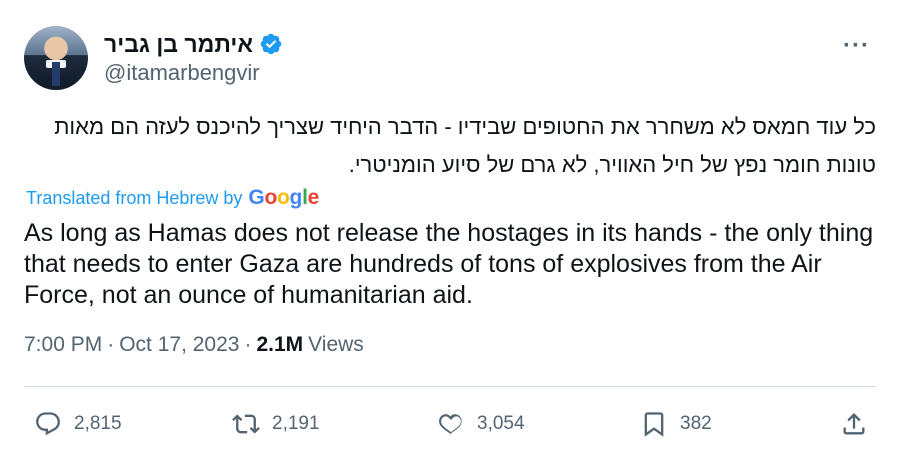 The height and width of the screenshot is (473, 900). What do you see at coordinates (48, 424) in the screenshot?
I see `reply-icon` at bounding box center [48, 424].